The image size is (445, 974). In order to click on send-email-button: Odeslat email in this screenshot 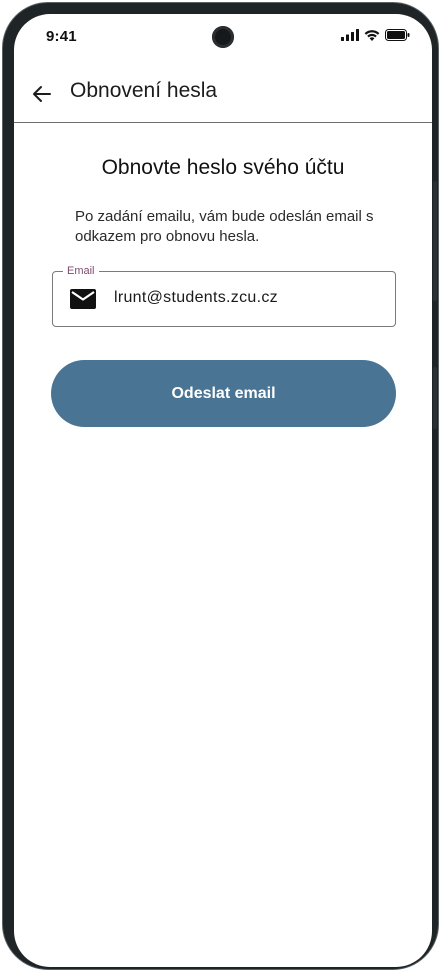, I will do `click(223, 393)`.